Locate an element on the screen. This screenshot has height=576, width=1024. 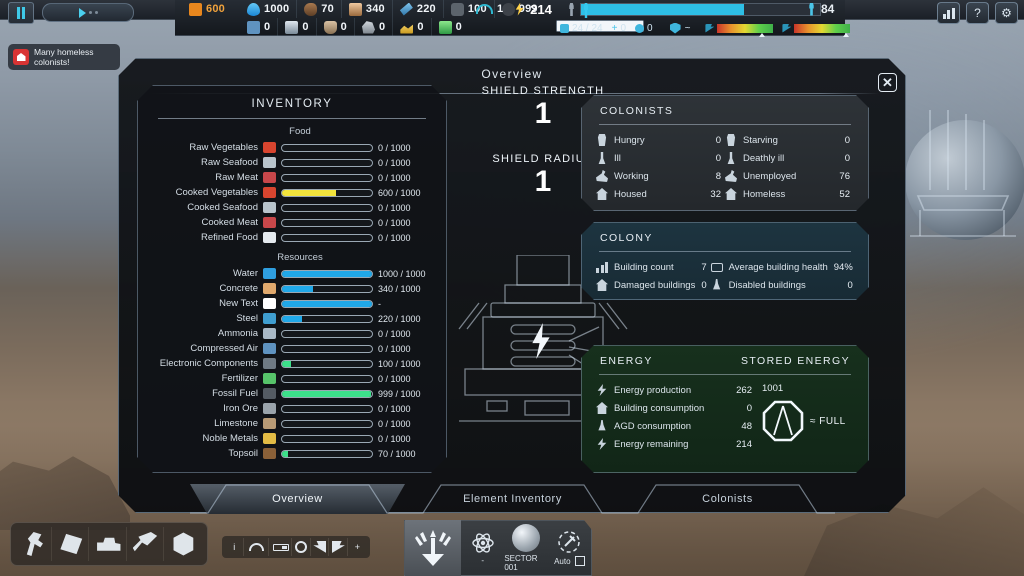
inventory-row: Noble Metals 0 / 1000 is located at coordinates (292, 438).